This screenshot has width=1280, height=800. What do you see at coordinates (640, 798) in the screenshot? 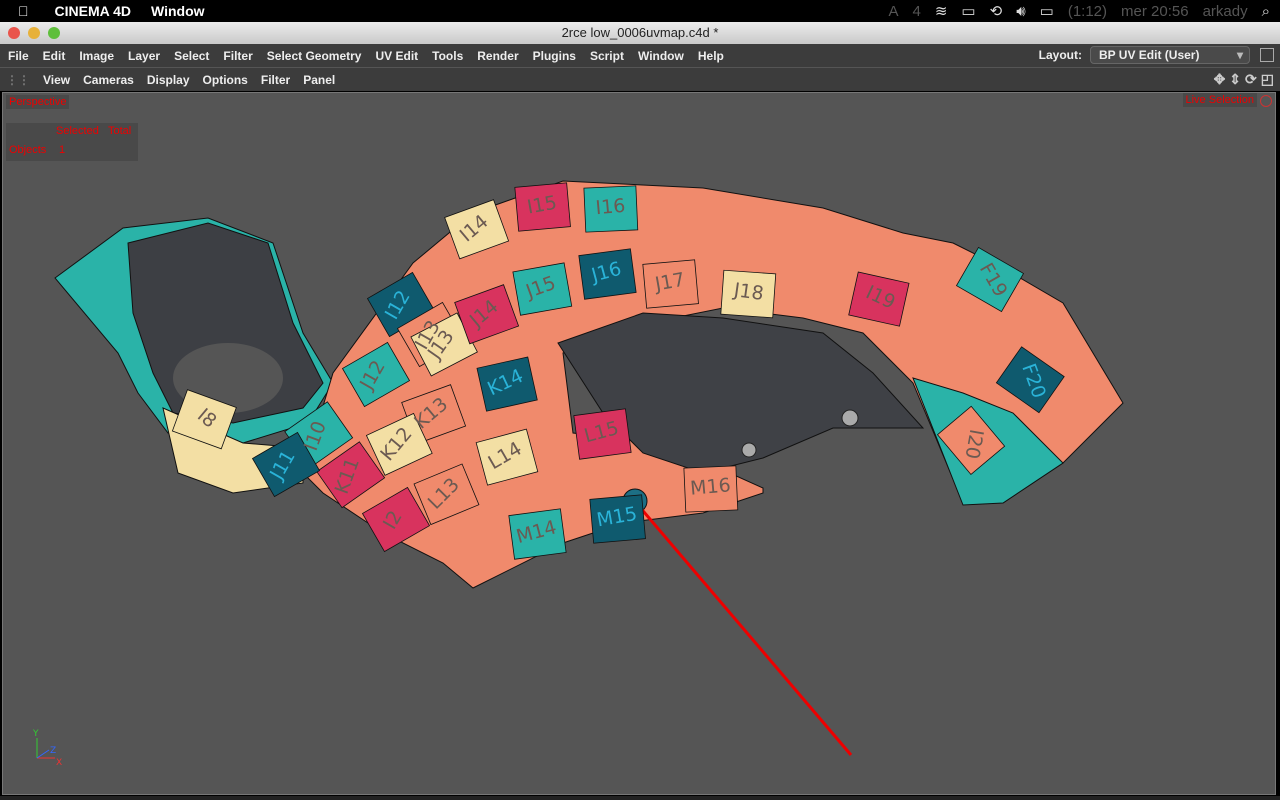
I see `window-bottom` at bounding box center [640, 798].